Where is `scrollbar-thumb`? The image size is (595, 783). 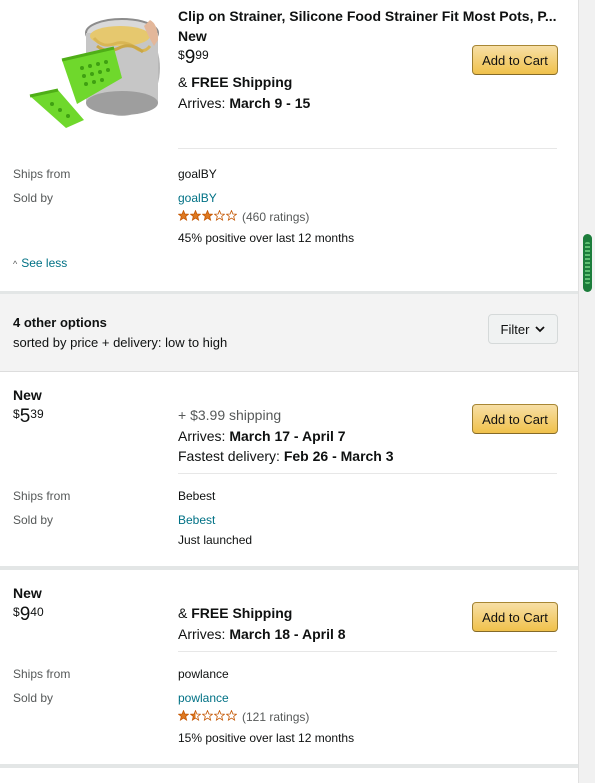 scrollbar-thumb is located at coordinates (587, 263).